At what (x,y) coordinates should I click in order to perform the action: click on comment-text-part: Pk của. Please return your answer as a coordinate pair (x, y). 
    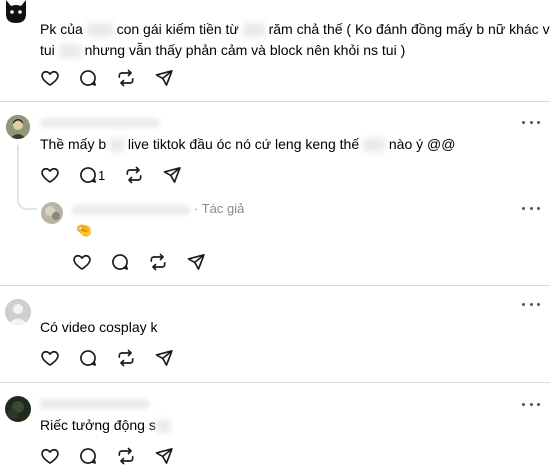
    Looking at the image, I should click on (63, 29).